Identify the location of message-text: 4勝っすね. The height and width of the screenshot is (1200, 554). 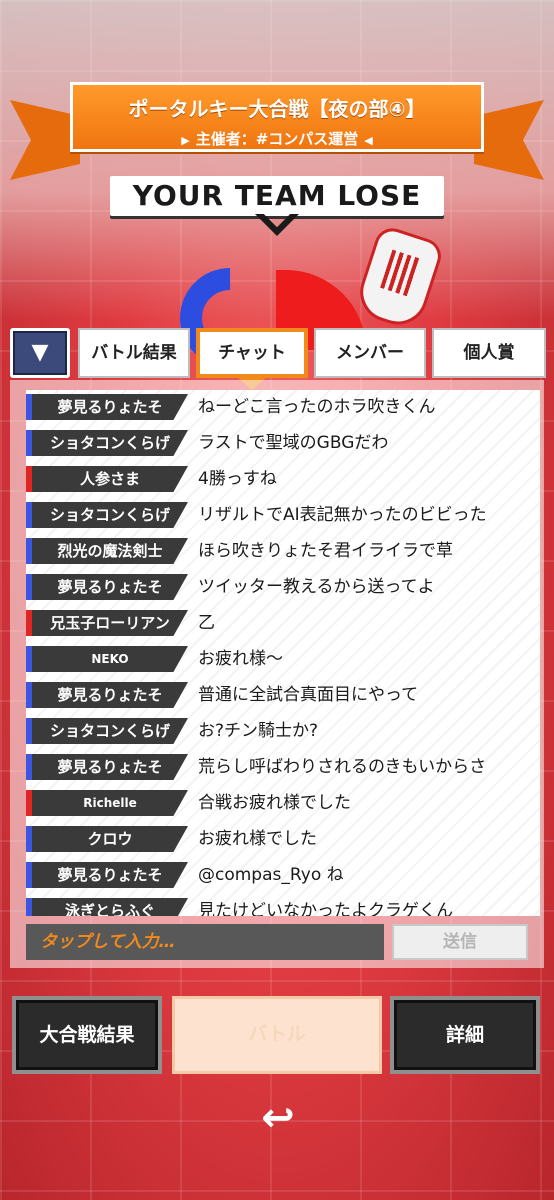
(237, 479).